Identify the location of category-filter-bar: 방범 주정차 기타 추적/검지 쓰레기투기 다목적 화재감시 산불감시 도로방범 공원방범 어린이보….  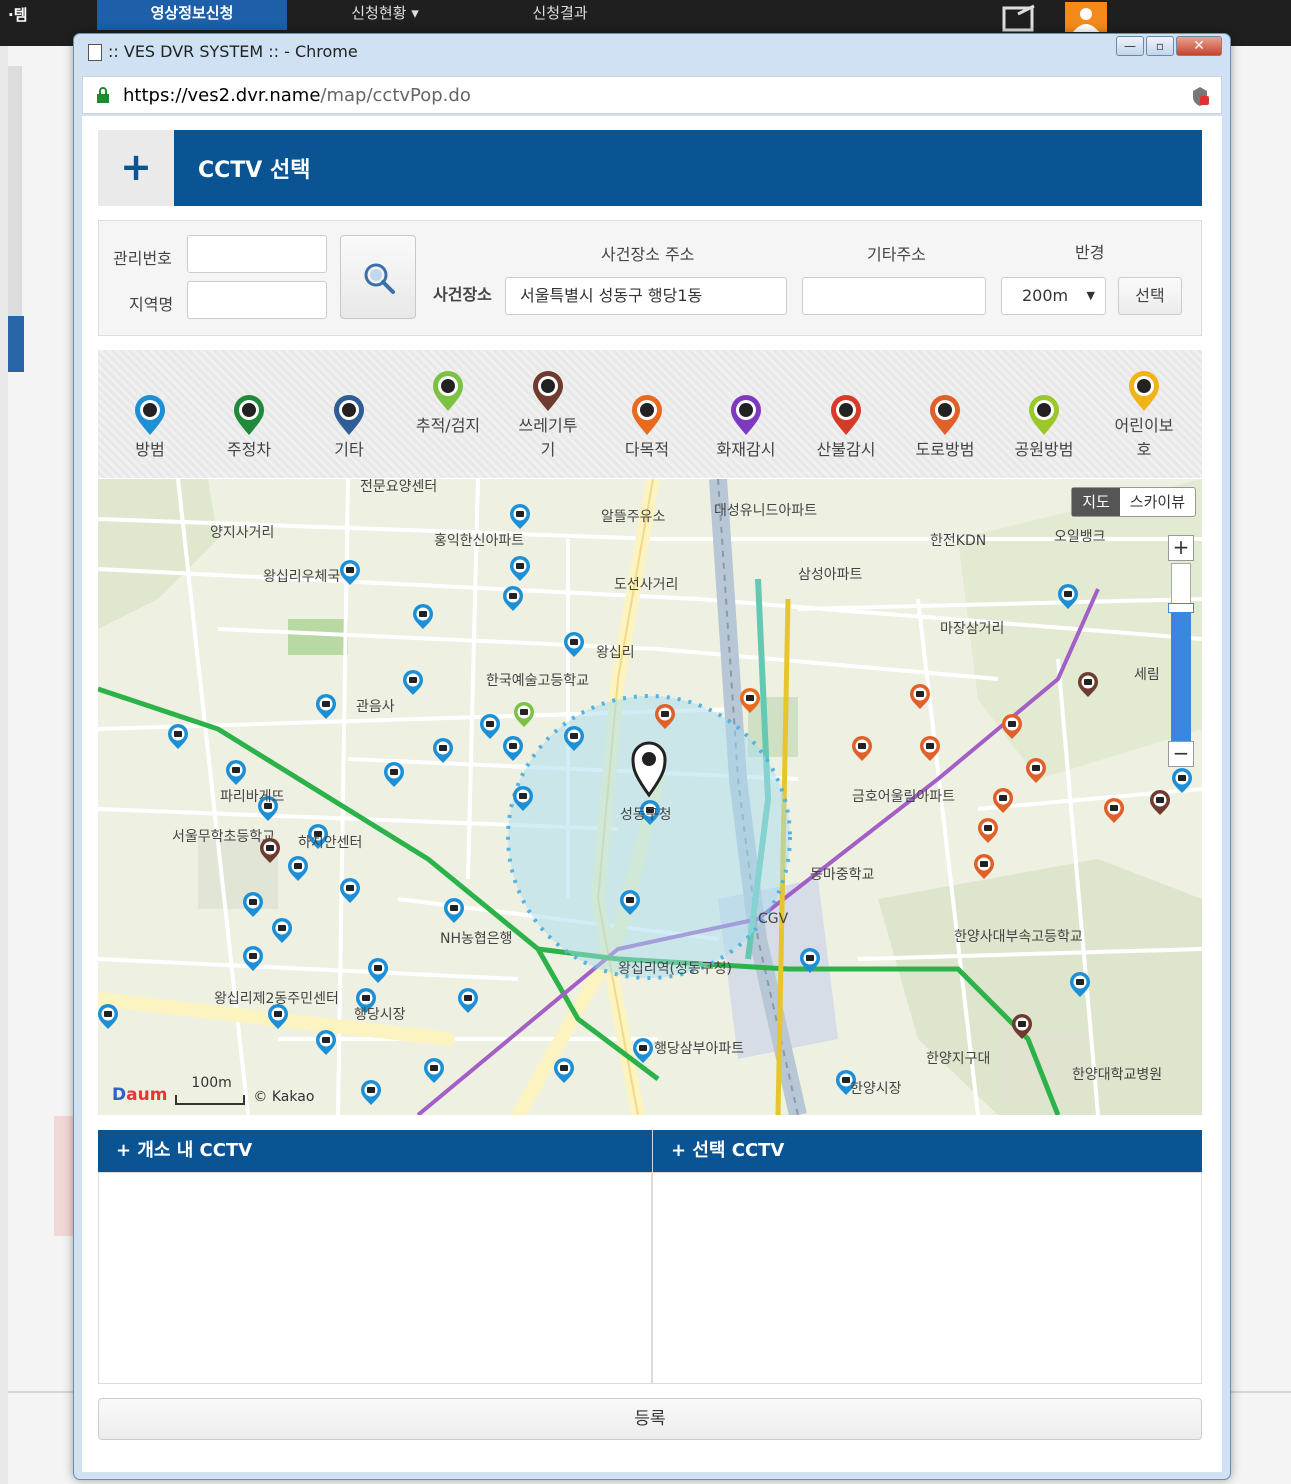
(650, 414).